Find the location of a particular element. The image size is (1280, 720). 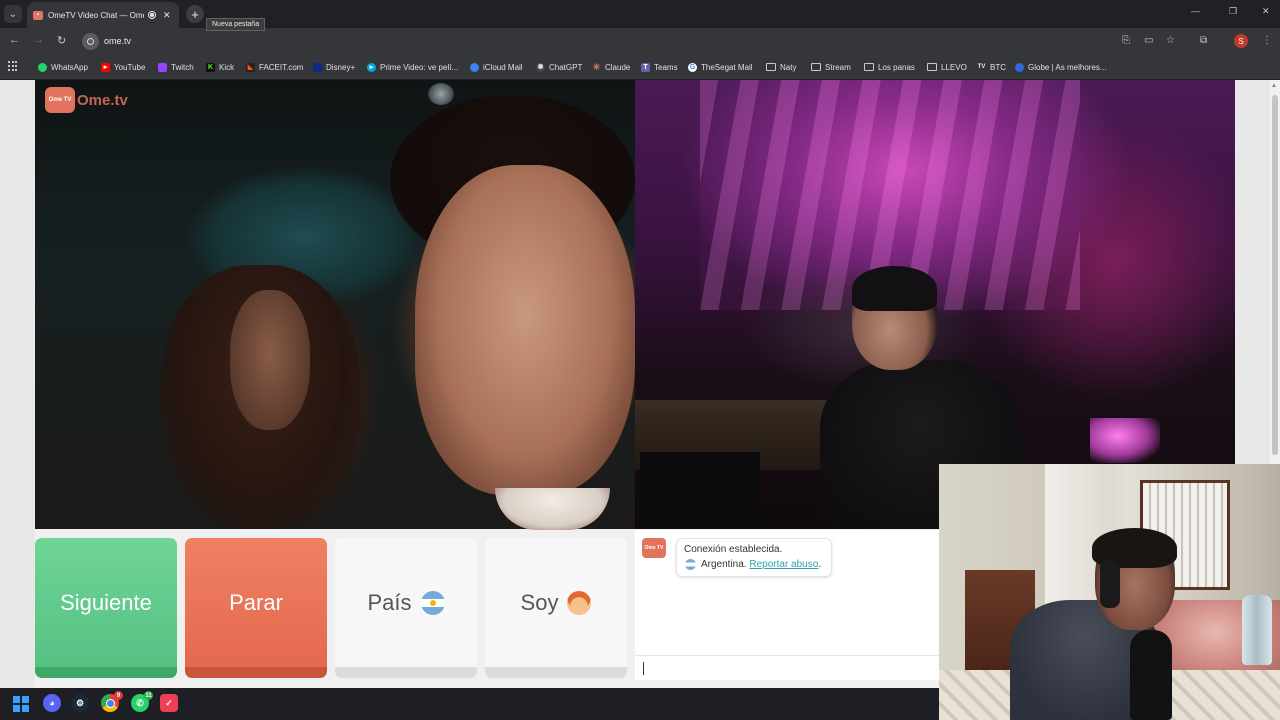

tab-title: OmeTV Video Chat — OmeTV is located at coordinates (96, 15).